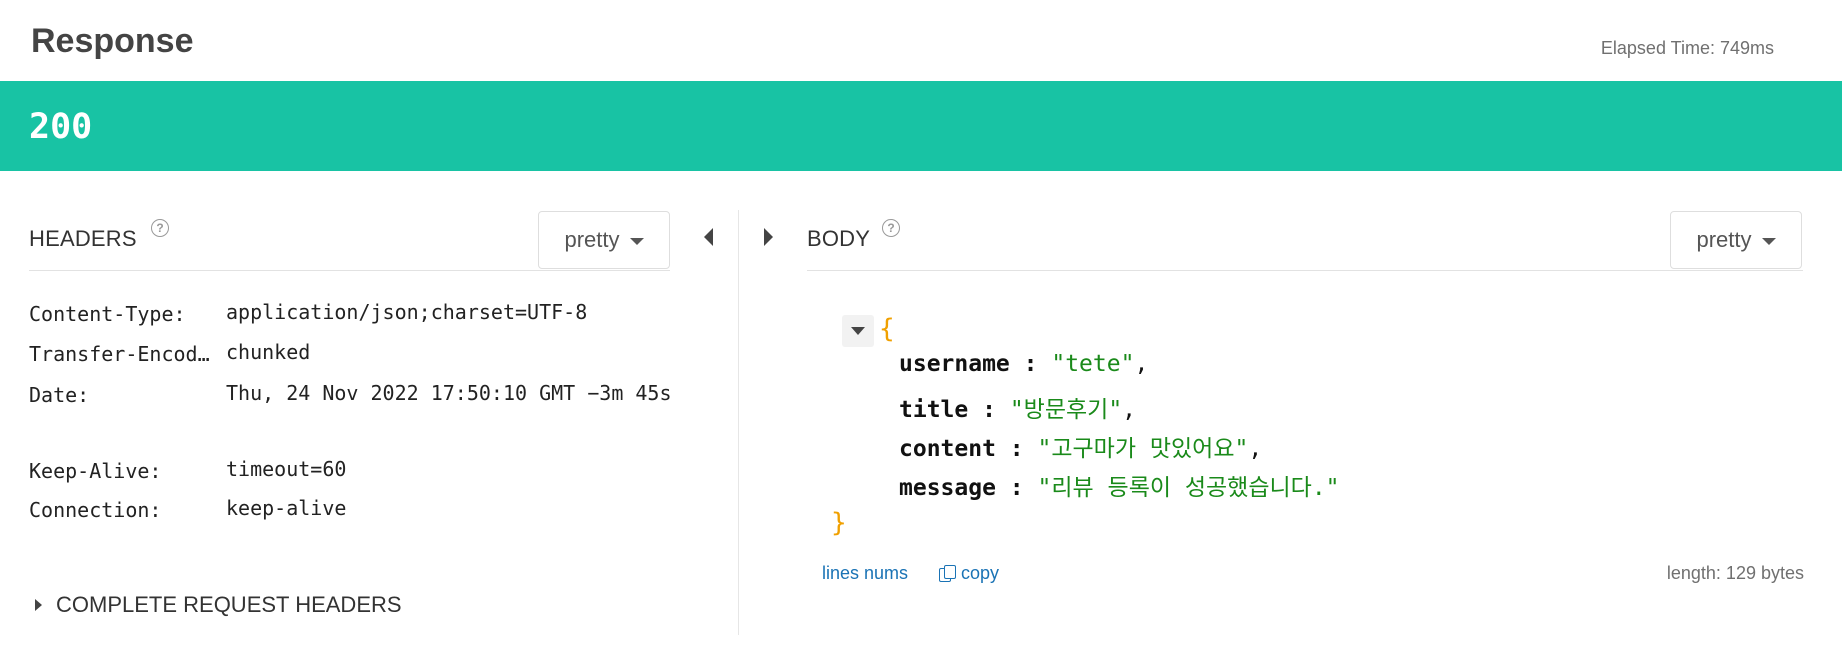 The image size is (1842, 670). What do you see at coordinates (1066, 410) in the screenshot?
I see `json-value: "방문후기"` at bounding box center [1066, 410].